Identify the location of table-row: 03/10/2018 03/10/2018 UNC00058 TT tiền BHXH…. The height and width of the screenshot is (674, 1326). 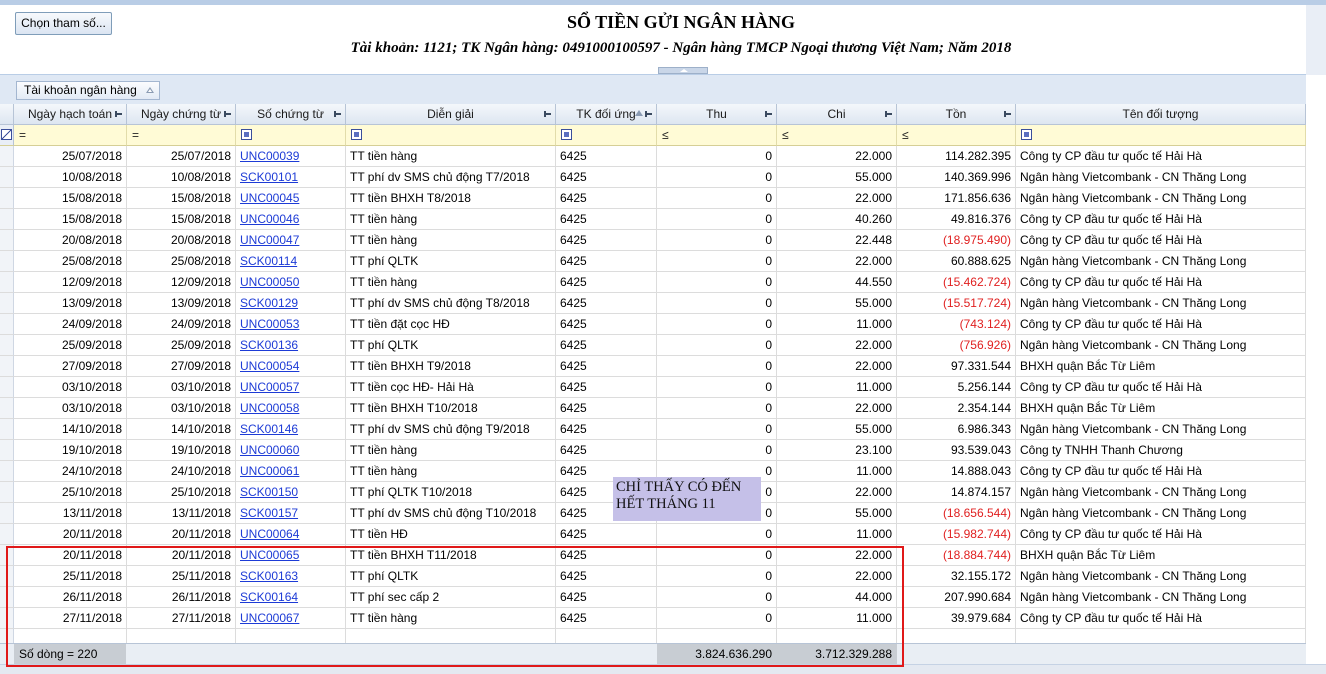
(653, 408).